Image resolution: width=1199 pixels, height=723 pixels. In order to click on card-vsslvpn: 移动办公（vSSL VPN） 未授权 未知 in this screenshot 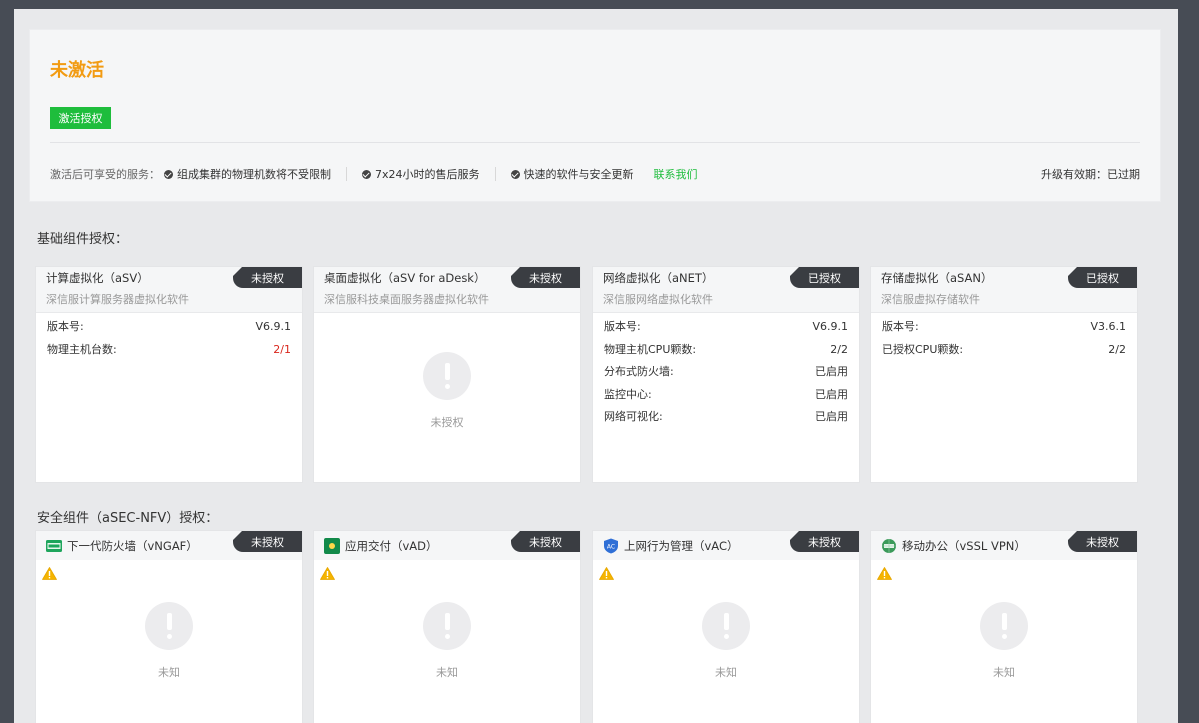, I will do `click(1004, 626)`.